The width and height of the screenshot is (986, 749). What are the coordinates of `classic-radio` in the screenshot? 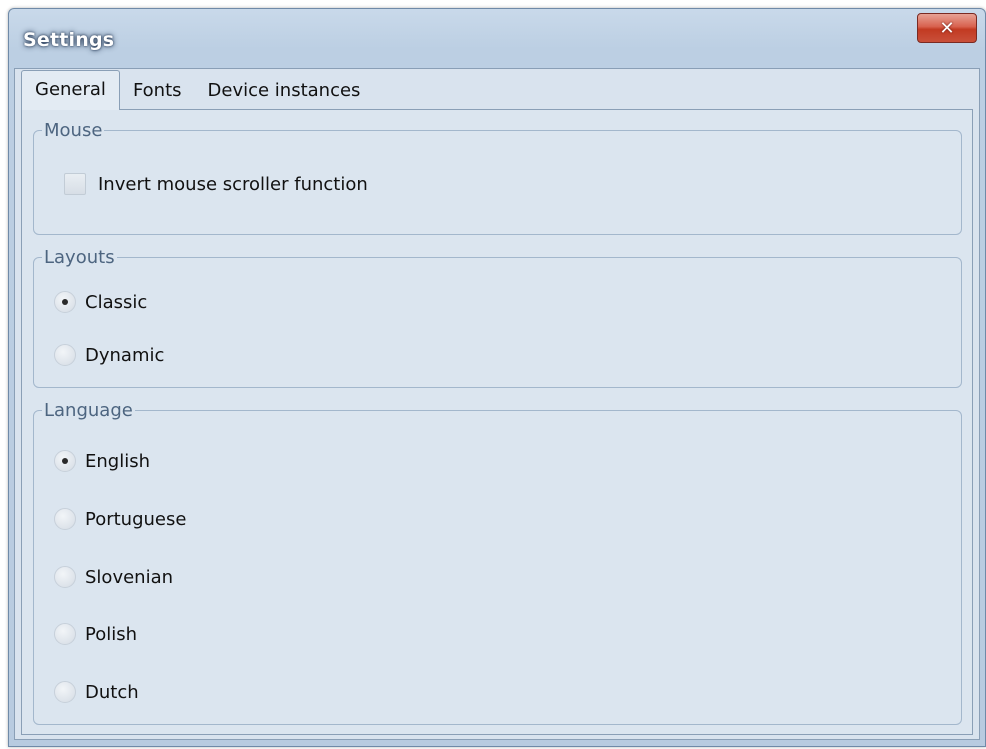 It's located at (65, 302).